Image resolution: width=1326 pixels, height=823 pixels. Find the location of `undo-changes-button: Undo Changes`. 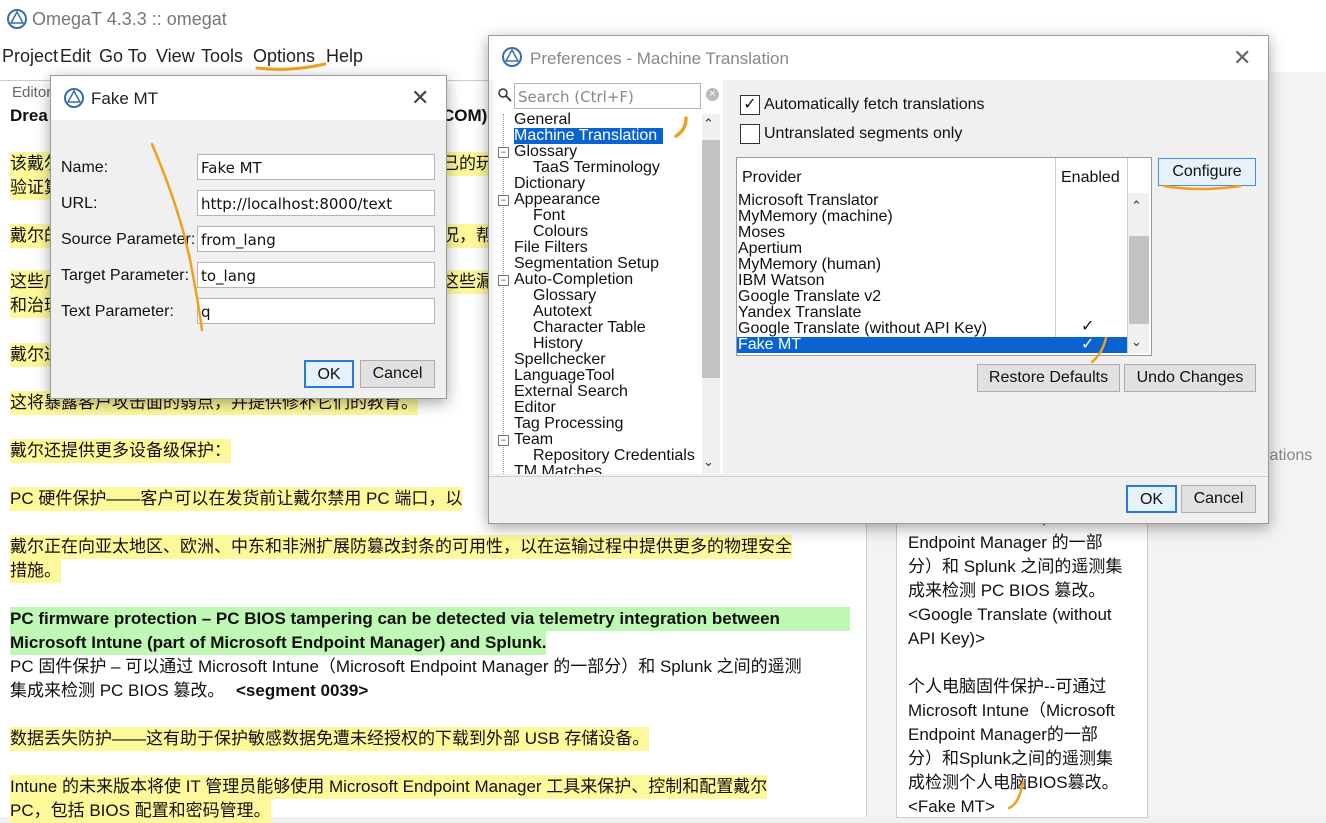

undo-changes-button: Undo Changes is located at coordinates (1190, 378).